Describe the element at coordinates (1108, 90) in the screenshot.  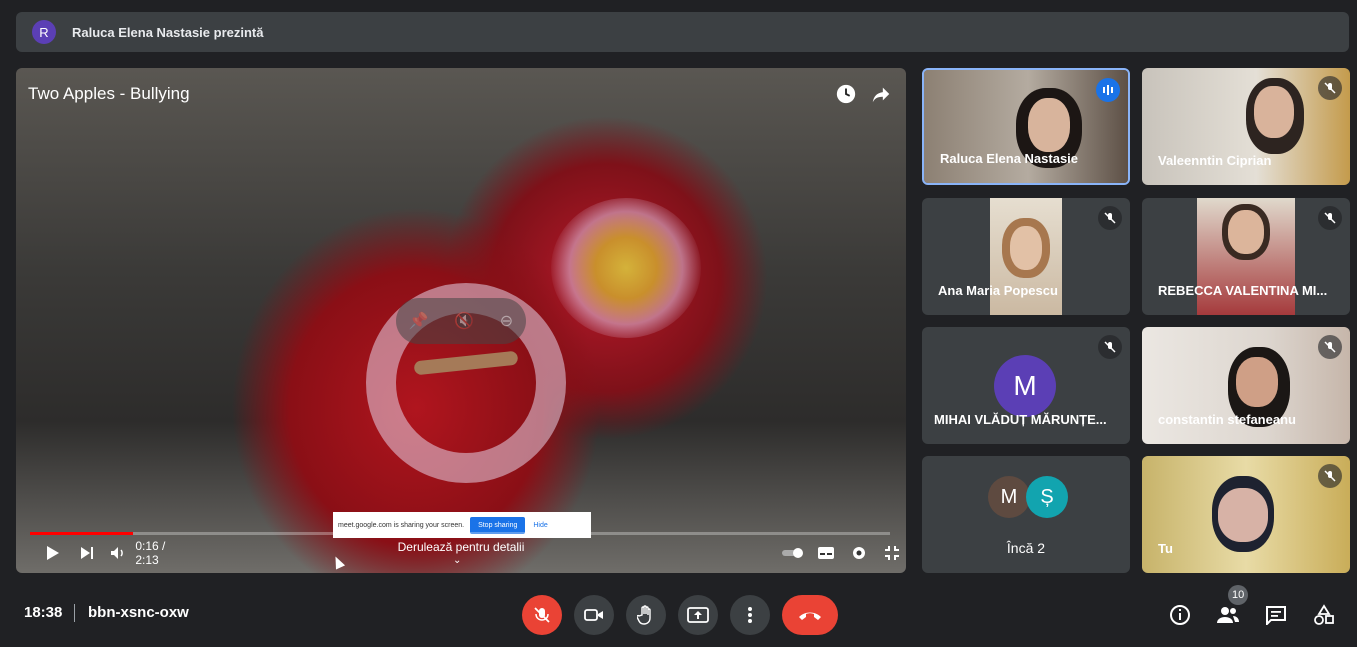
I see `speaking-indicator-icon` at that location.